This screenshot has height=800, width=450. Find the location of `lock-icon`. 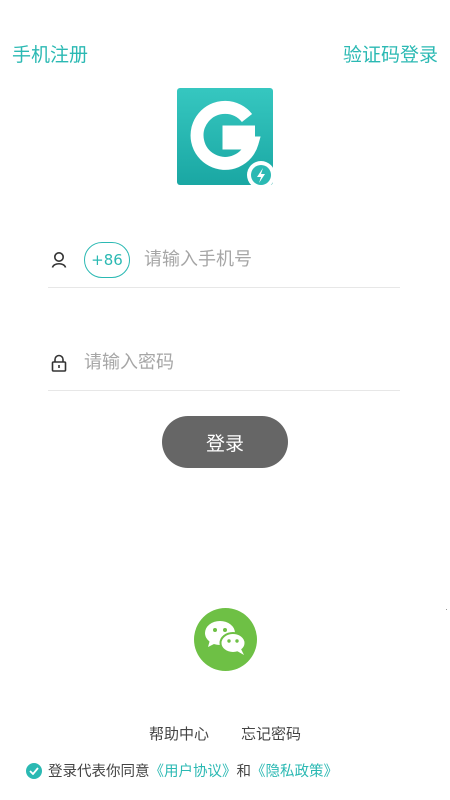

lock-icon is located at coordinates (59, 363).